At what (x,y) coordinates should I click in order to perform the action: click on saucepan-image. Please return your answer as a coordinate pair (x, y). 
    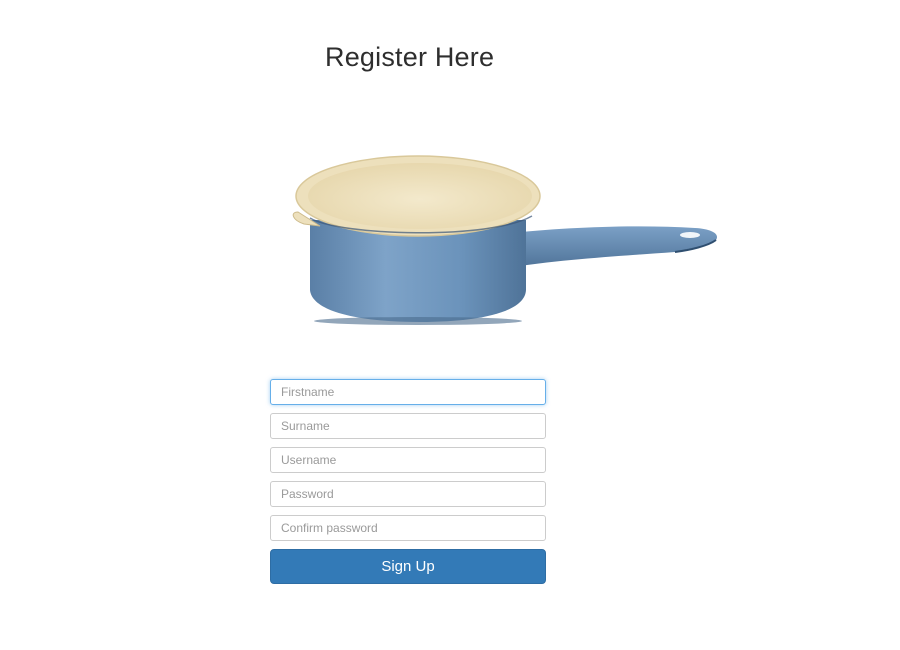
    Looking at the image, I should click on (505, 240).